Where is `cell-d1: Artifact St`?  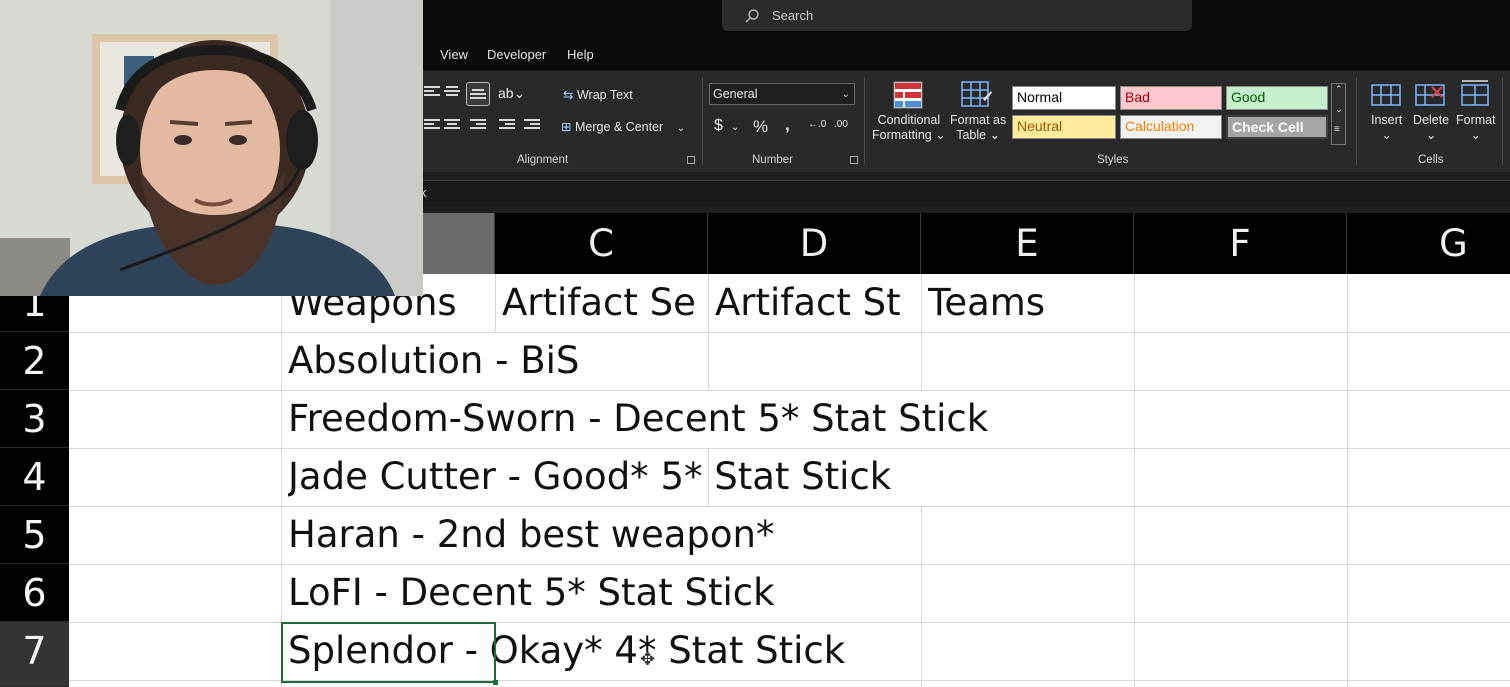
cell-d1: Artifact St is located at coordinates (817, 303).